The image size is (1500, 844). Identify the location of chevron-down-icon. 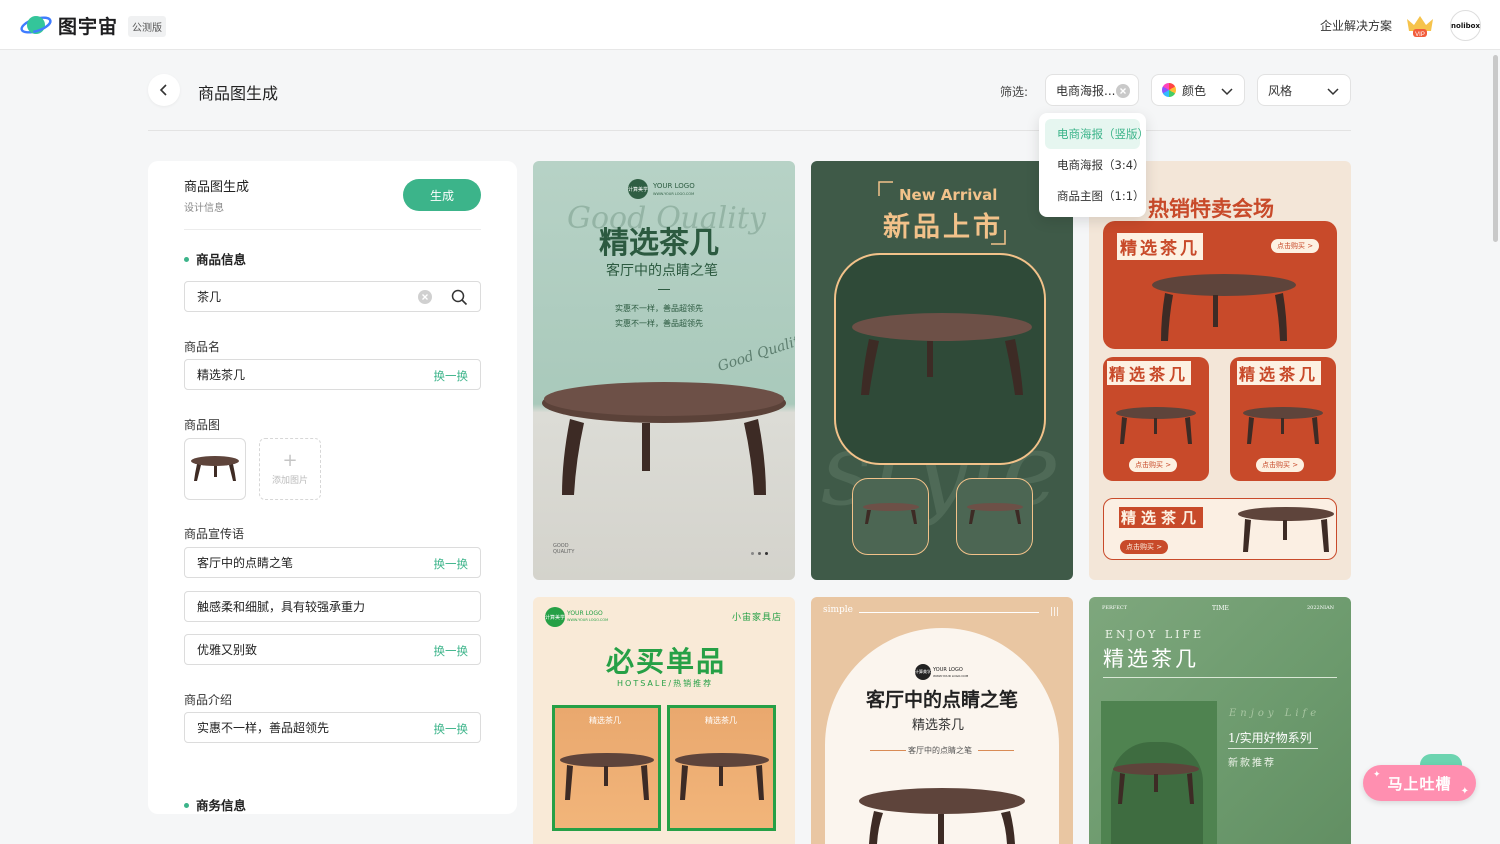
(1333, 92).